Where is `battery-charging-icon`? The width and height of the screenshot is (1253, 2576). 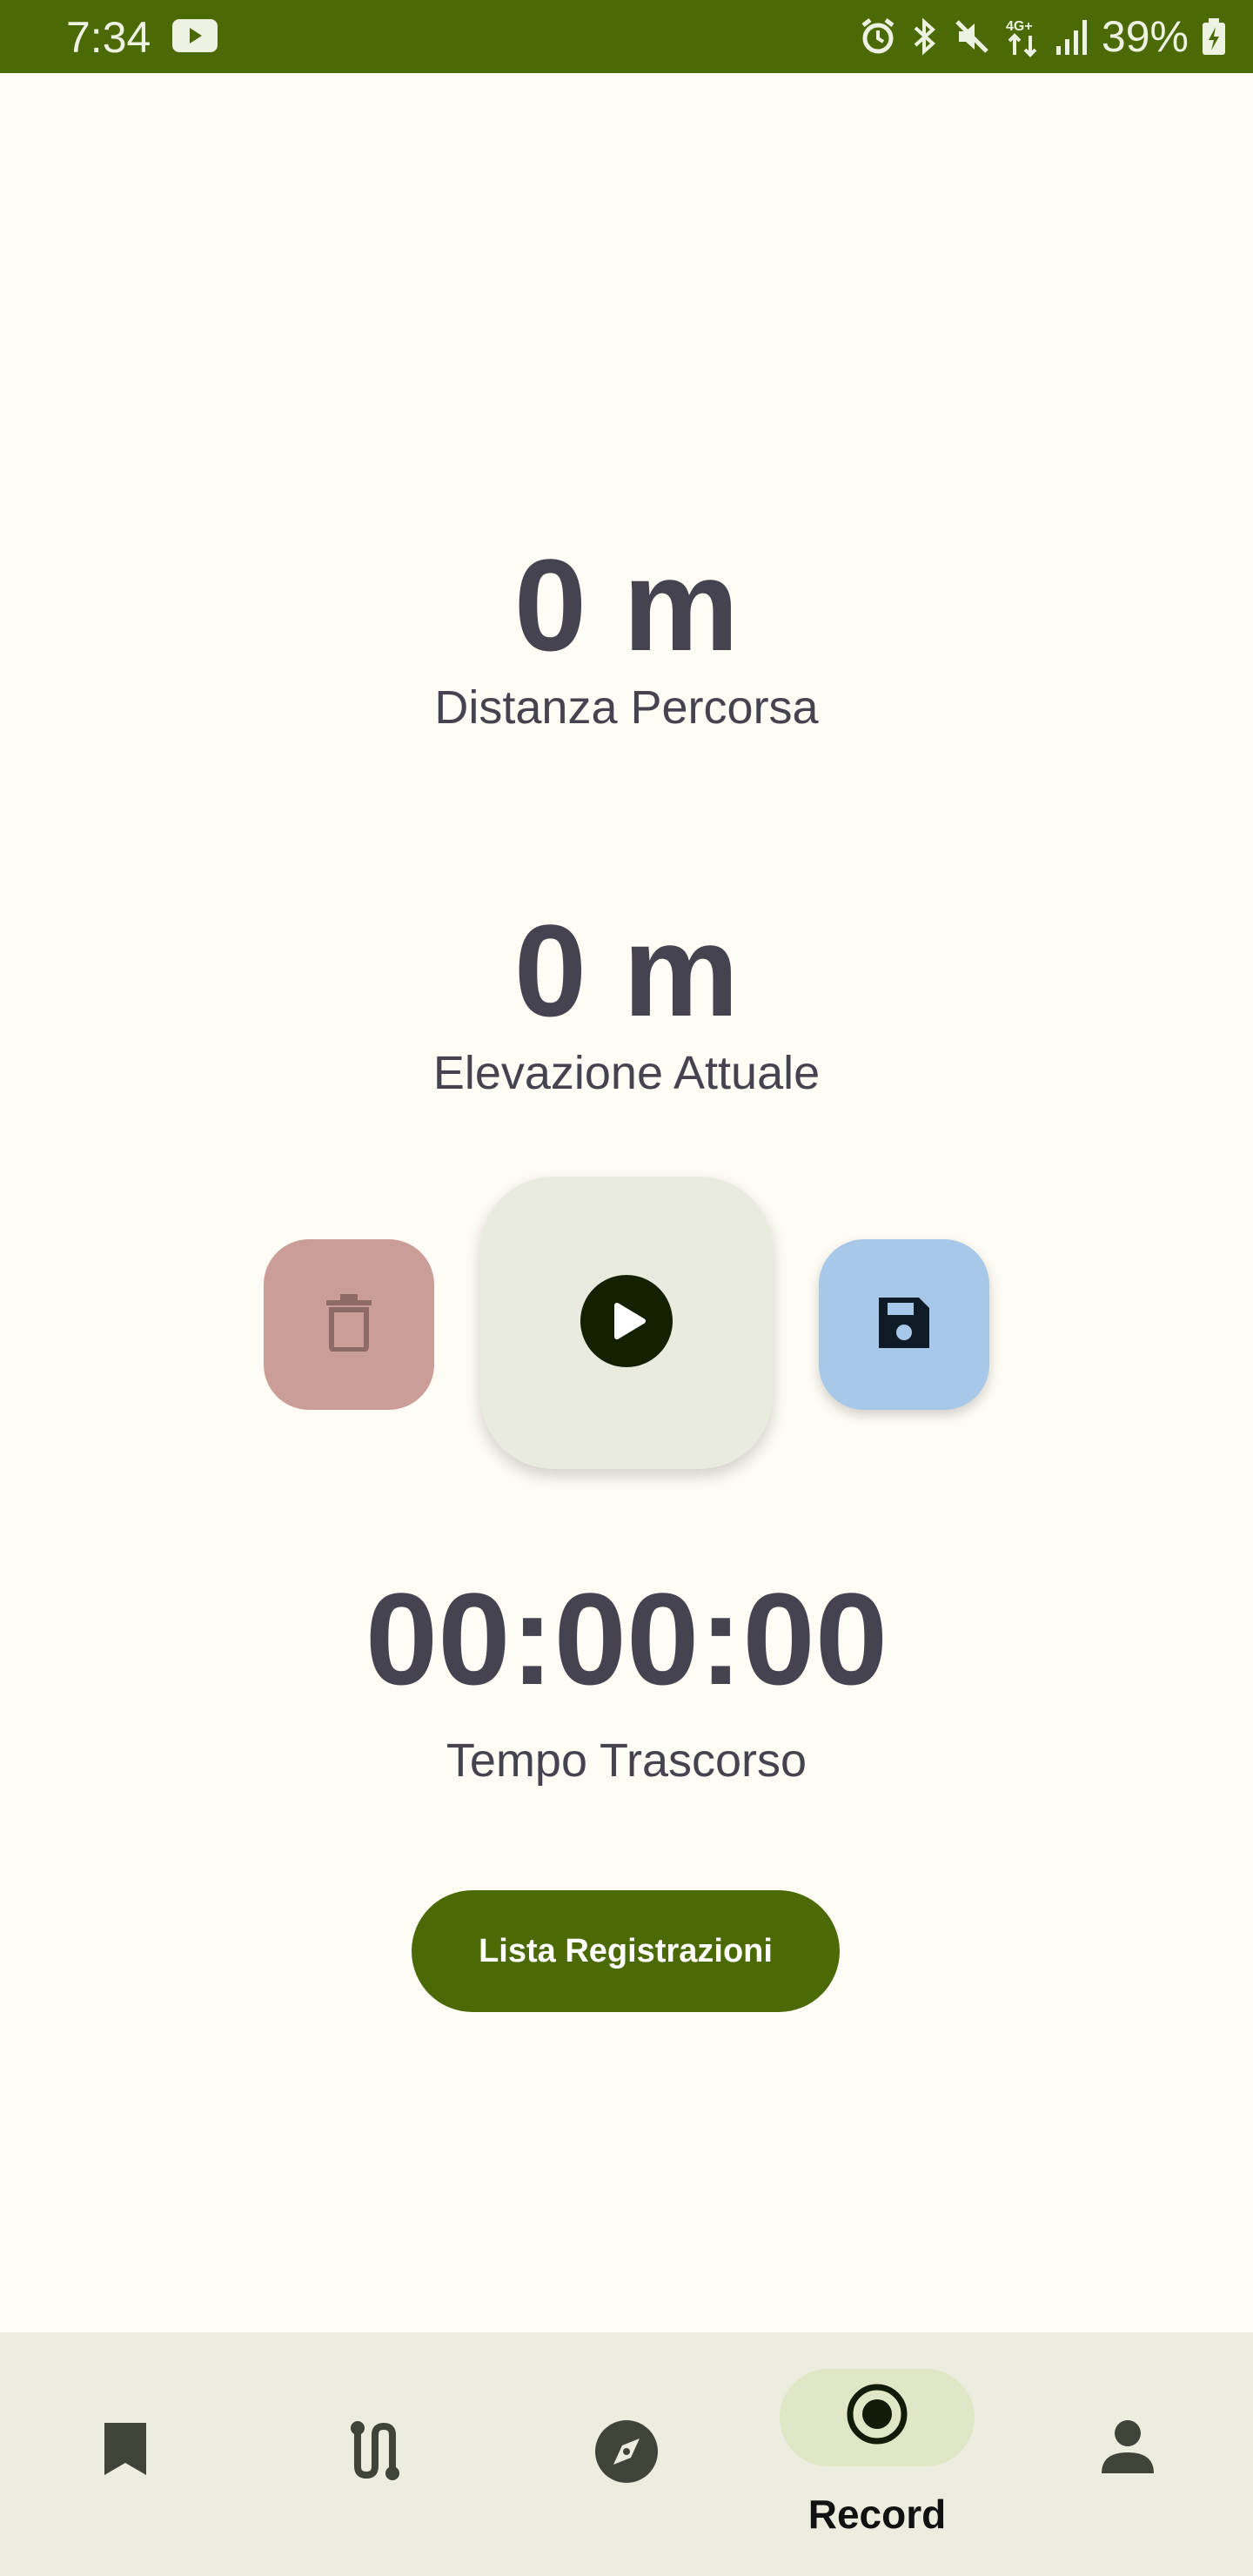 battery-charging-icon is located at coordinates (1214, 37).